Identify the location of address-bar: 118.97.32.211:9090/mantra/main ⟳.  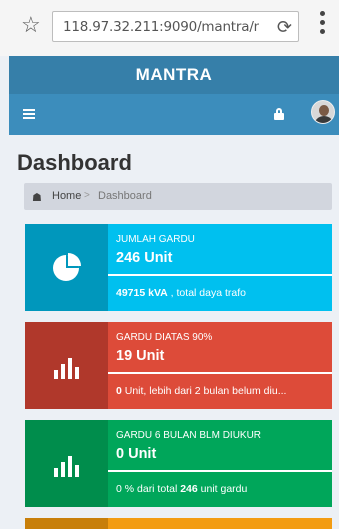
(175, 26).